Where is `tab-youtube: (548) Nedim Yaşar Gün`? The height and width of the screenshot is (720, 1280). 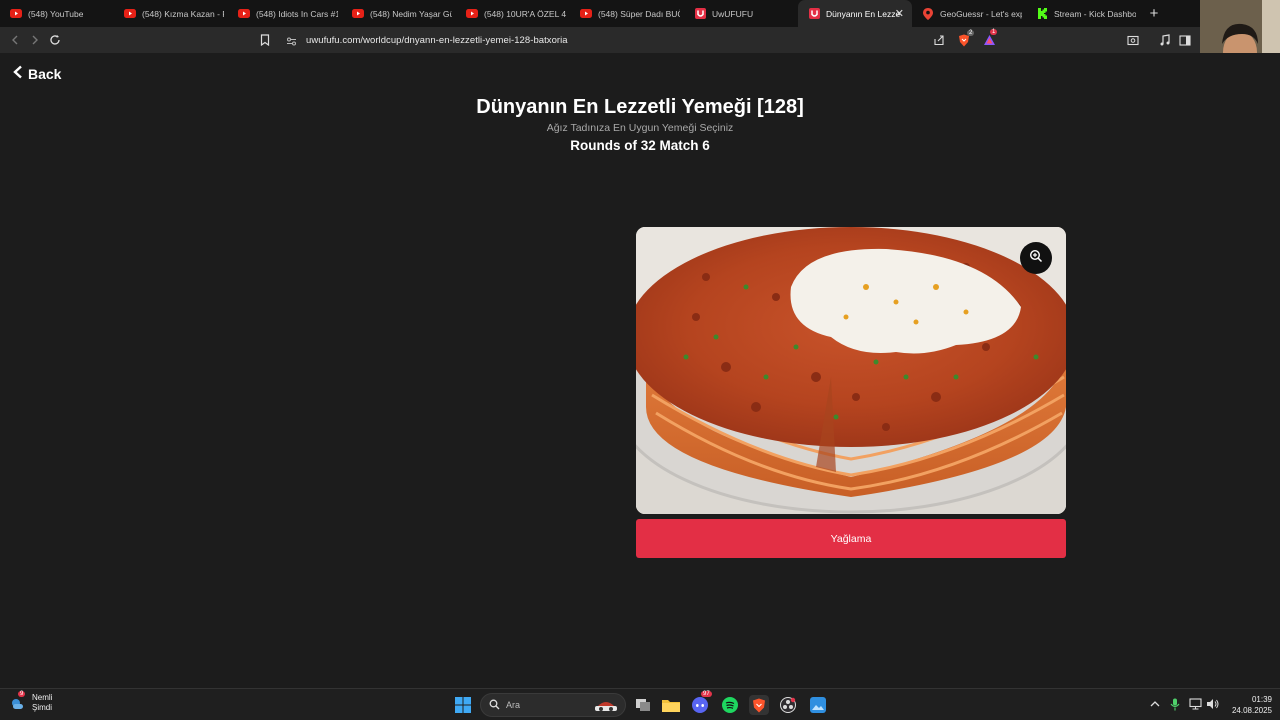
tab-youtube: (548) Nedim Yaşar Gün is located at coordinates (399, 13).